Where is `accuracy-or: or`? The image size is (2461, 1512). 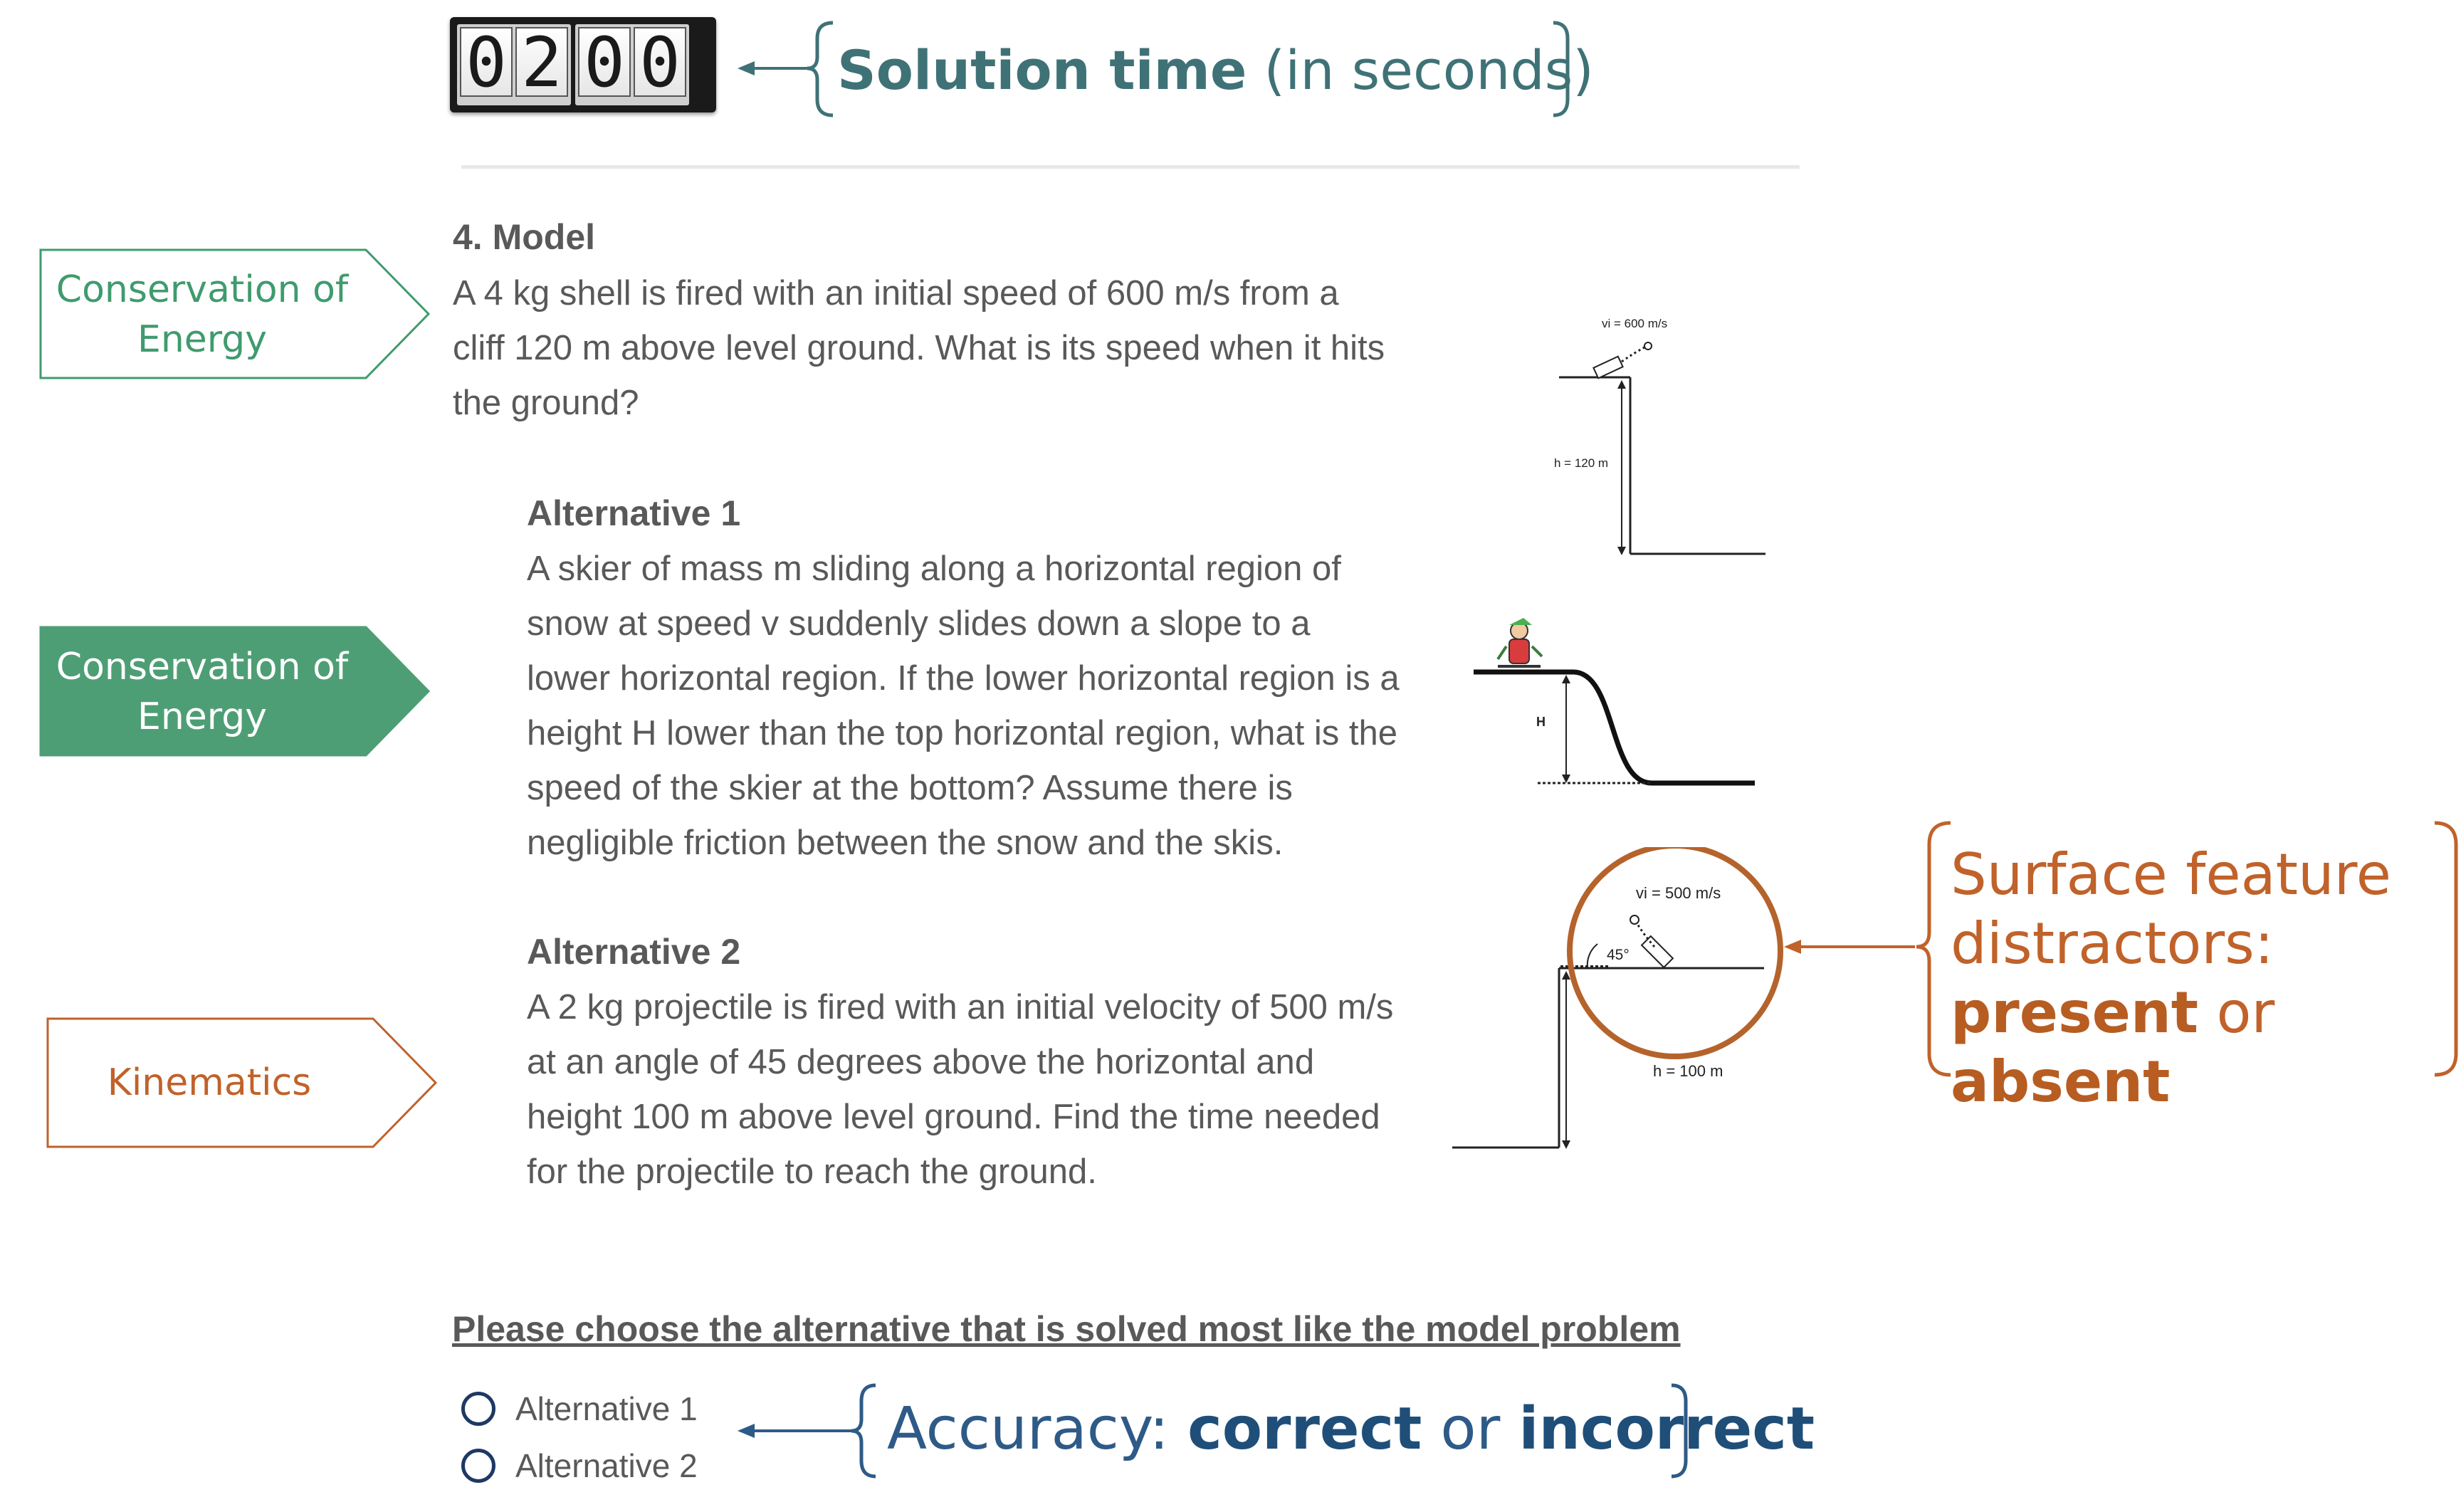
accuracy-or: or is located at coordinates (1470, 1429).